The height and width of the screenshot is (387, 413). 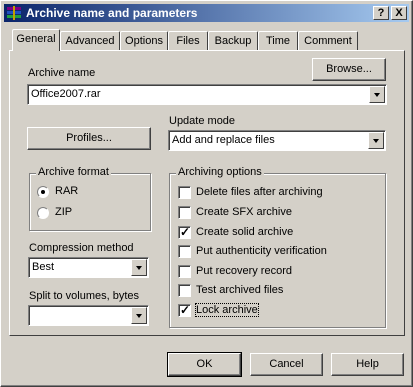 What do you see at coordinates (184, 290) in the screenshot?
I see `test-archived-checkbox` at bounding box center [184, 290].